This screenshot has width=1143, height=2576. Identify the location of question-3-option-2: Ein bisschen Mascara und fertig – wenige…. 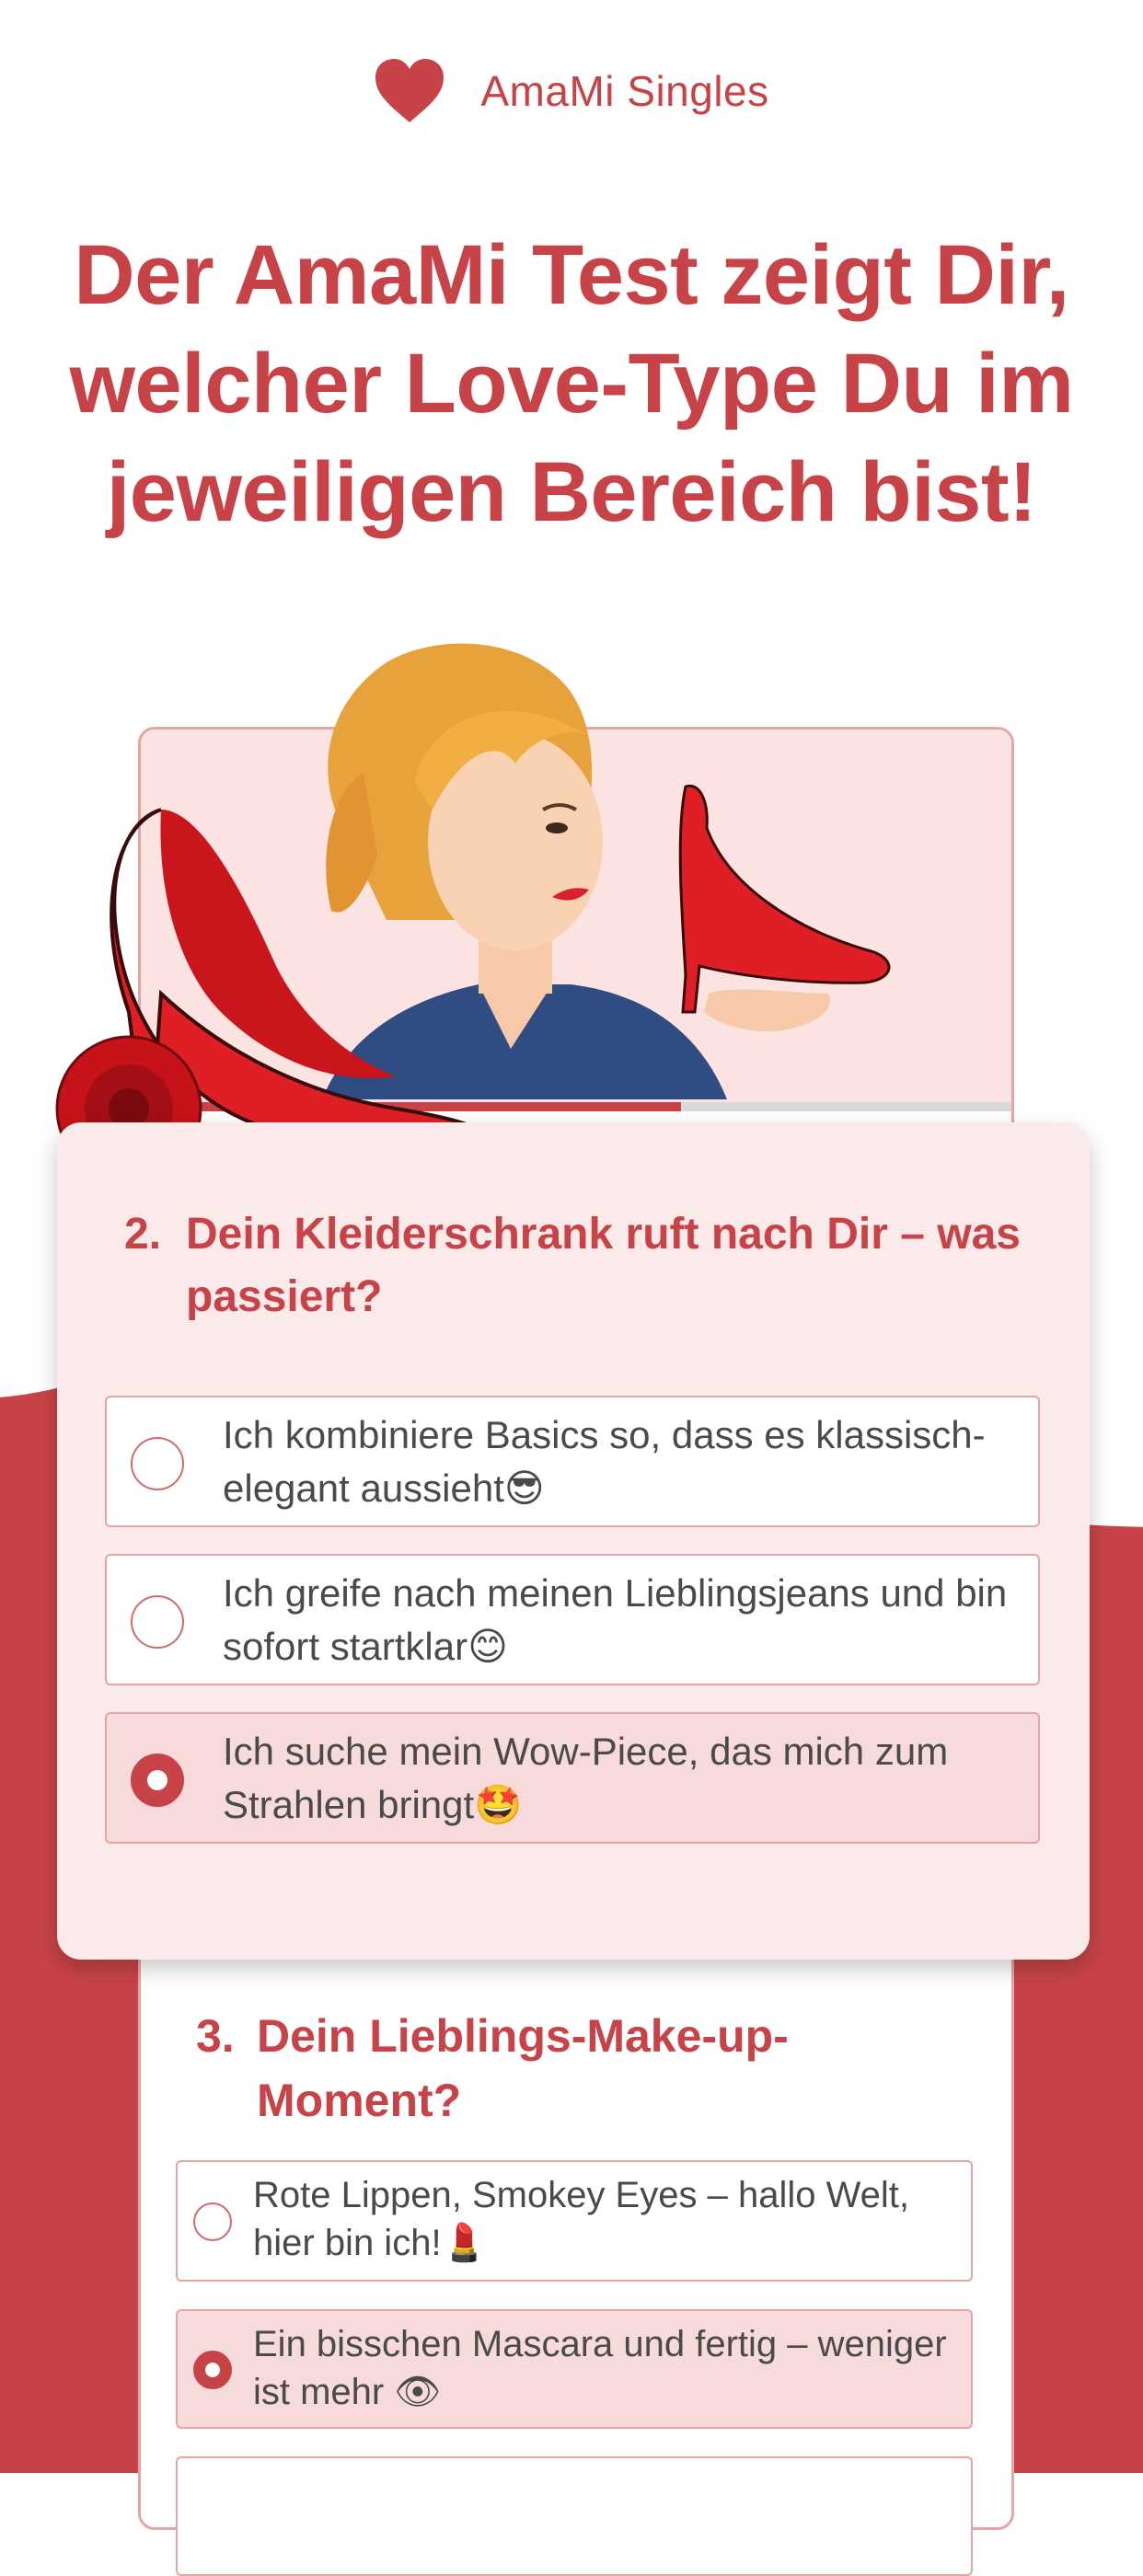
(574, 2369).